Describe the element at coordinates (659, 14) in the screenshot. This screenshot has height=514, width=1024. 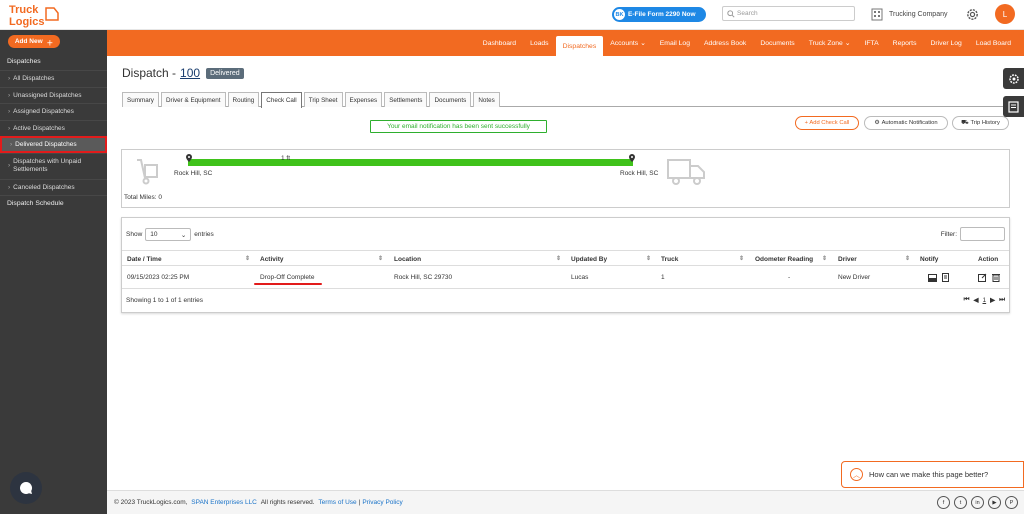
I see `efile-2290-button: BK E-File Form 2290 Now` at that location.